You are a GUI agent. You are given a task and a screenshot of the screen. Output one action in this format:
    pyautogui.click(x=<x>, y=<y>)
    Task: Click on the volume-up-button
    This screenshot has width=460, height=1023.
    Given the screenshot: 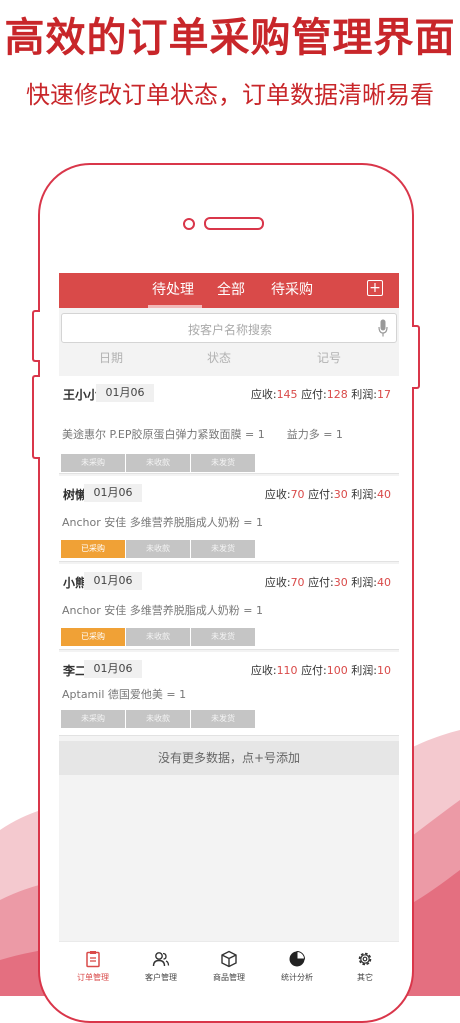 What is the action you would take?
    pyautogui.click(x=36, y=336)
    